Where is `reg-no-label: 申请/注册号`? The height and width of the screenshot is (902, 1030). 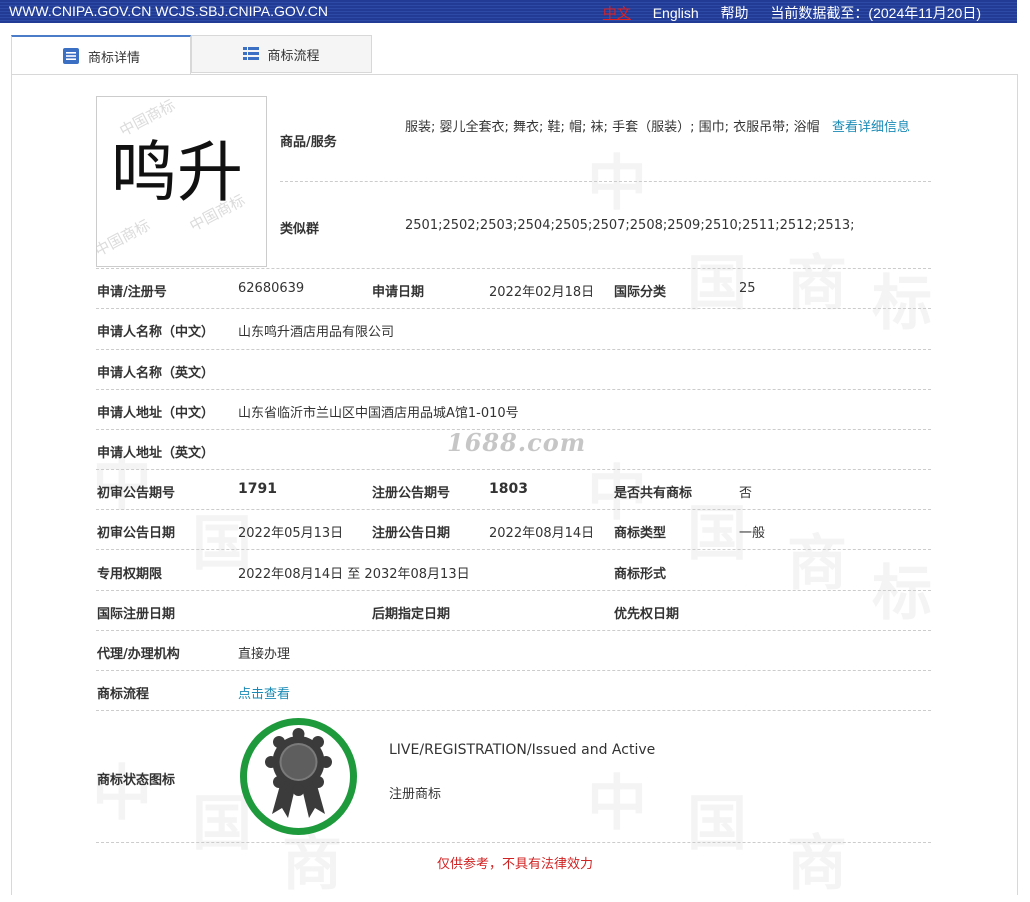 reg-no-label: 申请/注册号 is located at coordinates (132, 292).